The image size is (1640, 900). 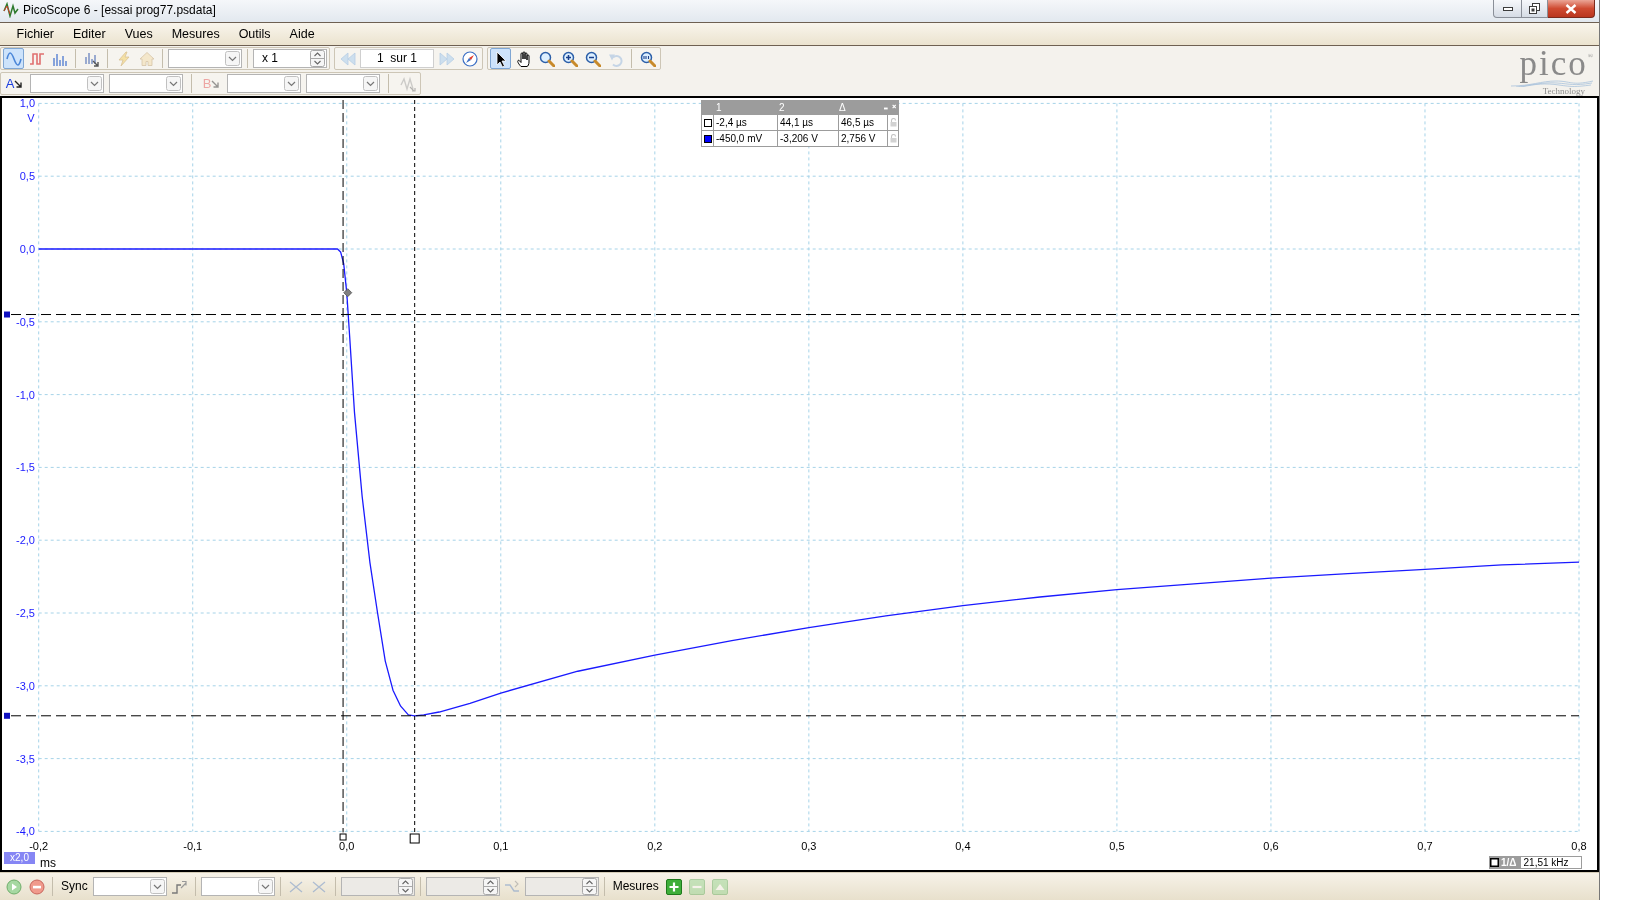 I want to click on readout-label: 1/Δ, so click(x=1509, y=862).